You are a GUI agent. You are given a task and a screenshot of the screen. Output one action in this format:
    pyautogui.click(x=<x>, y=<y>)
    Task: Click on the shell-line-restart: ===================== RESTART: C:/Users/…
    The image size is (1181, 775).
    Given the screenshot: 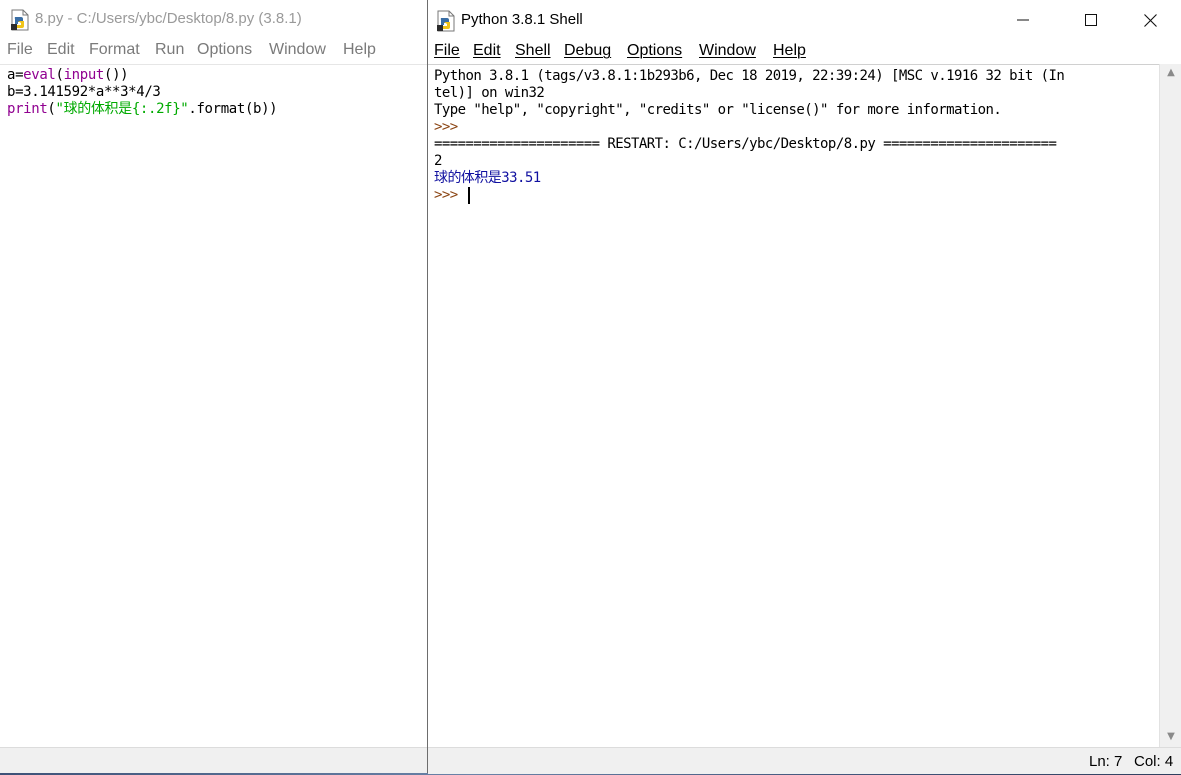 What is the action you would take?
    pyautogui.click(x=745, y=144)
    